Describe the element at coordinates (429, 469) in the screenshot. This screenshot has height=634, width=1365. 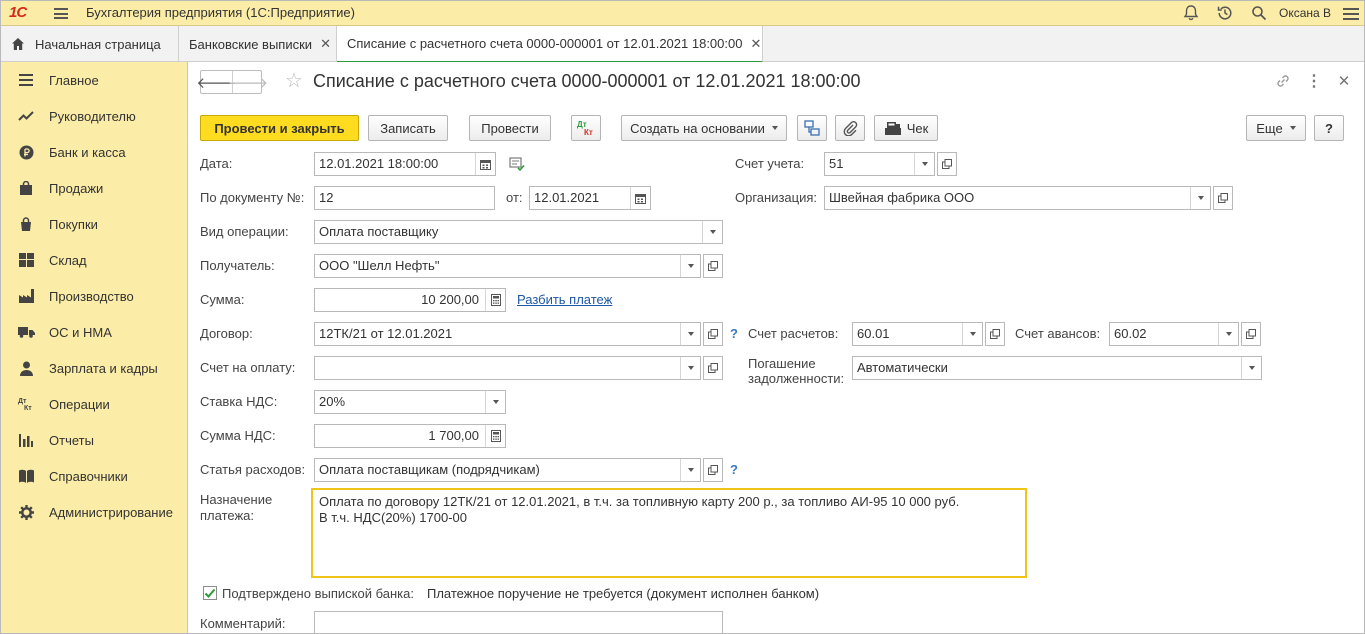
I see `expense-item-value: Оплата поставщикам (подрядчикам)` at that location.